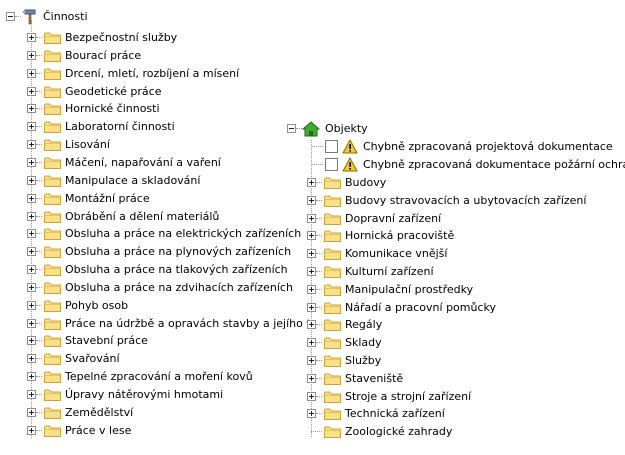 Image resolution: width=625 pixels, height=455 pixels. Describe the element at coordinates (107, 198) in the screenshot. I see `tree-item-label: Montážní práce` at that location.